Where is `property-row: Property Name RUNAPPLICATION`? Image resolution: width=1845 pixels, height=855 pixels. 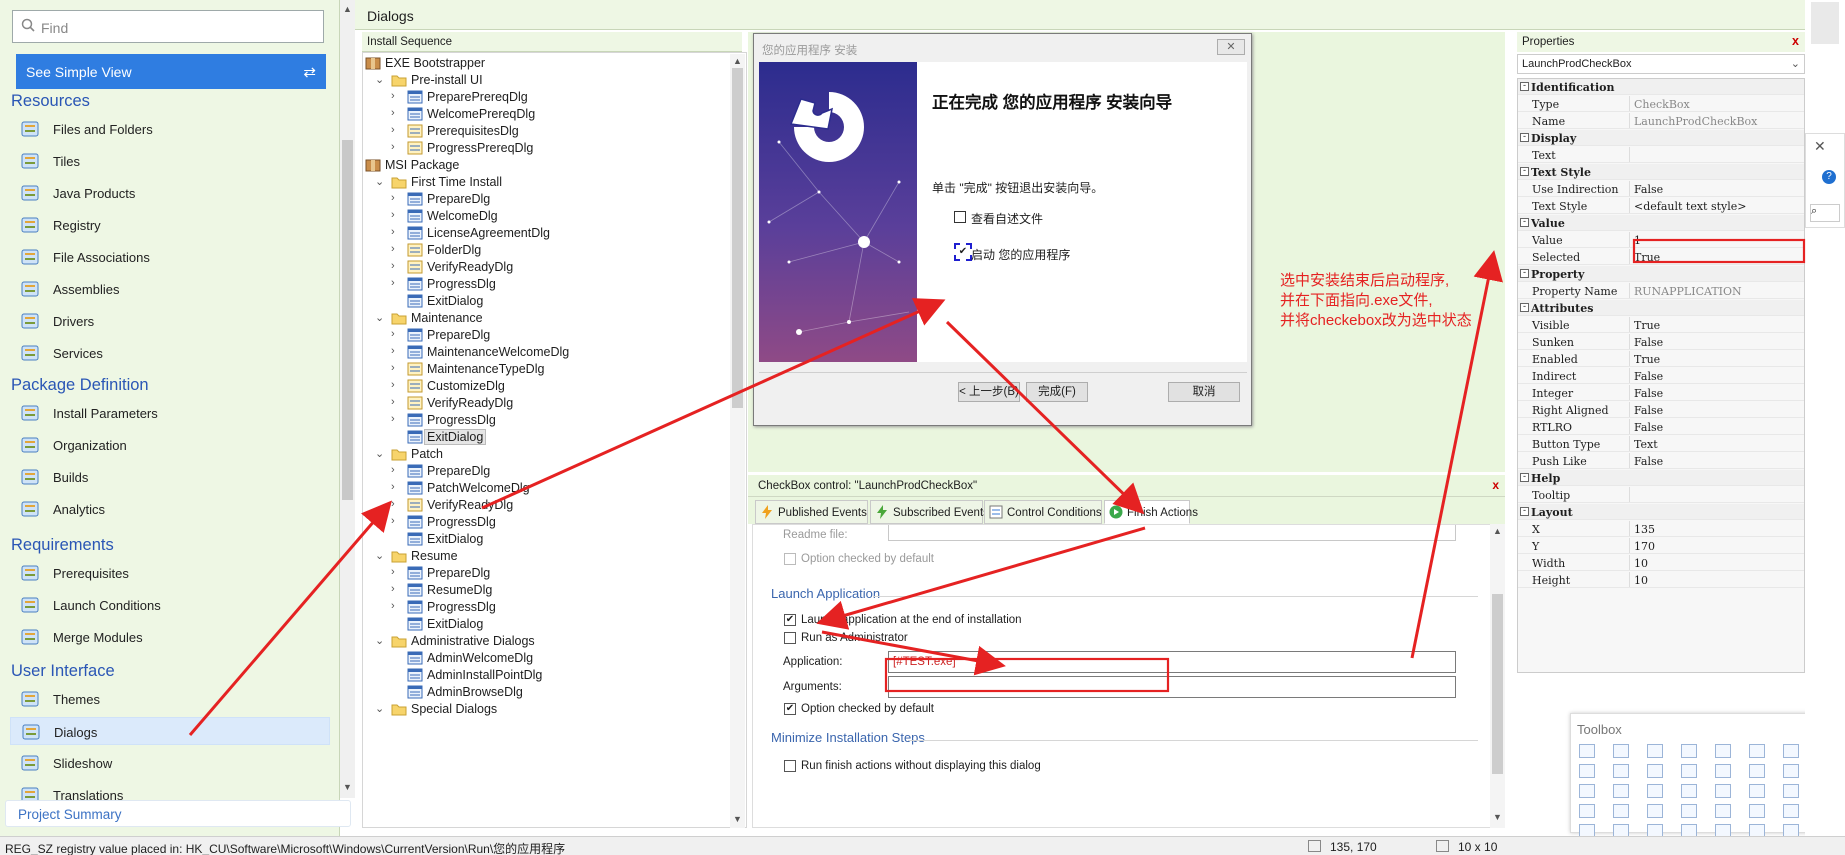
property-row: Property Name RUNAPPLICATION is located at coordinates (1661, 291).